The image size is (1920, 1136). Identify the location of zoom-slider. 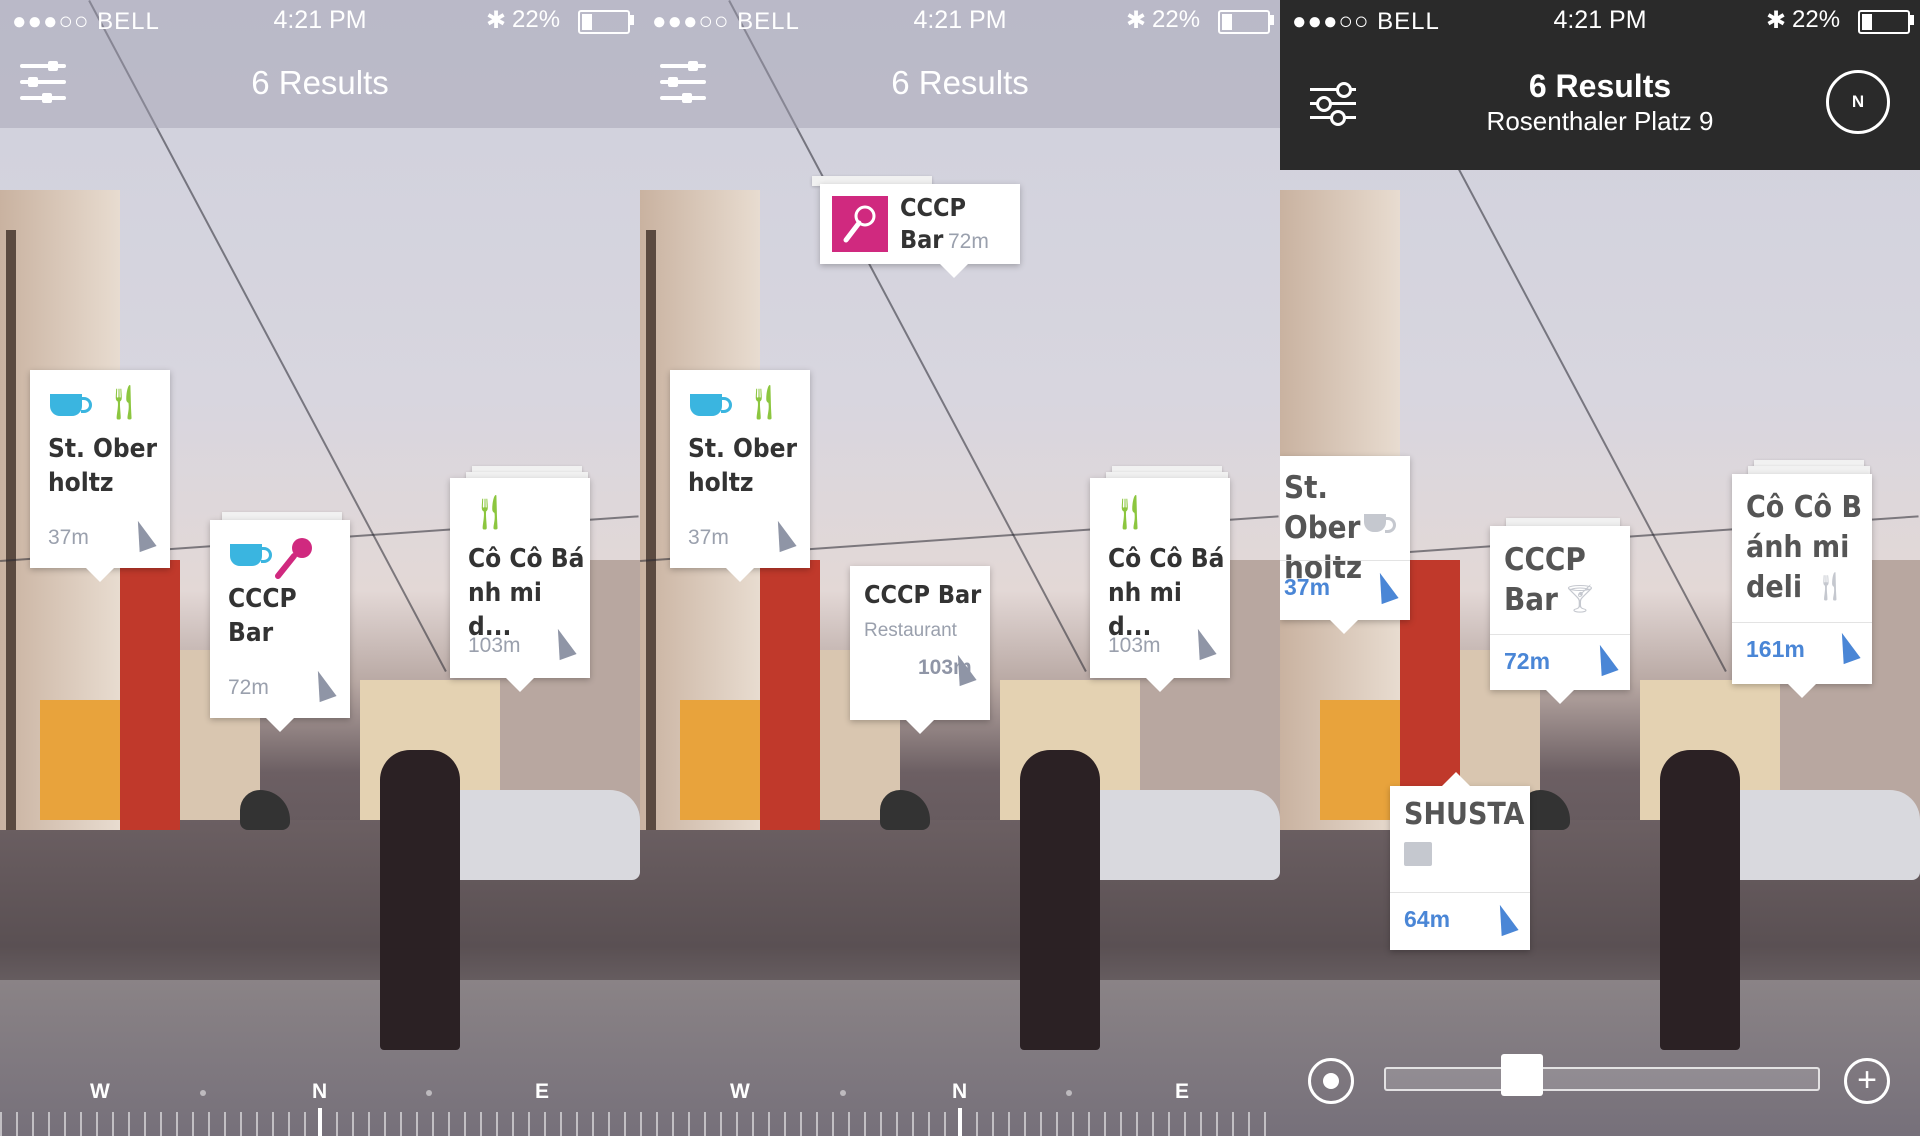
(1602, 1079).